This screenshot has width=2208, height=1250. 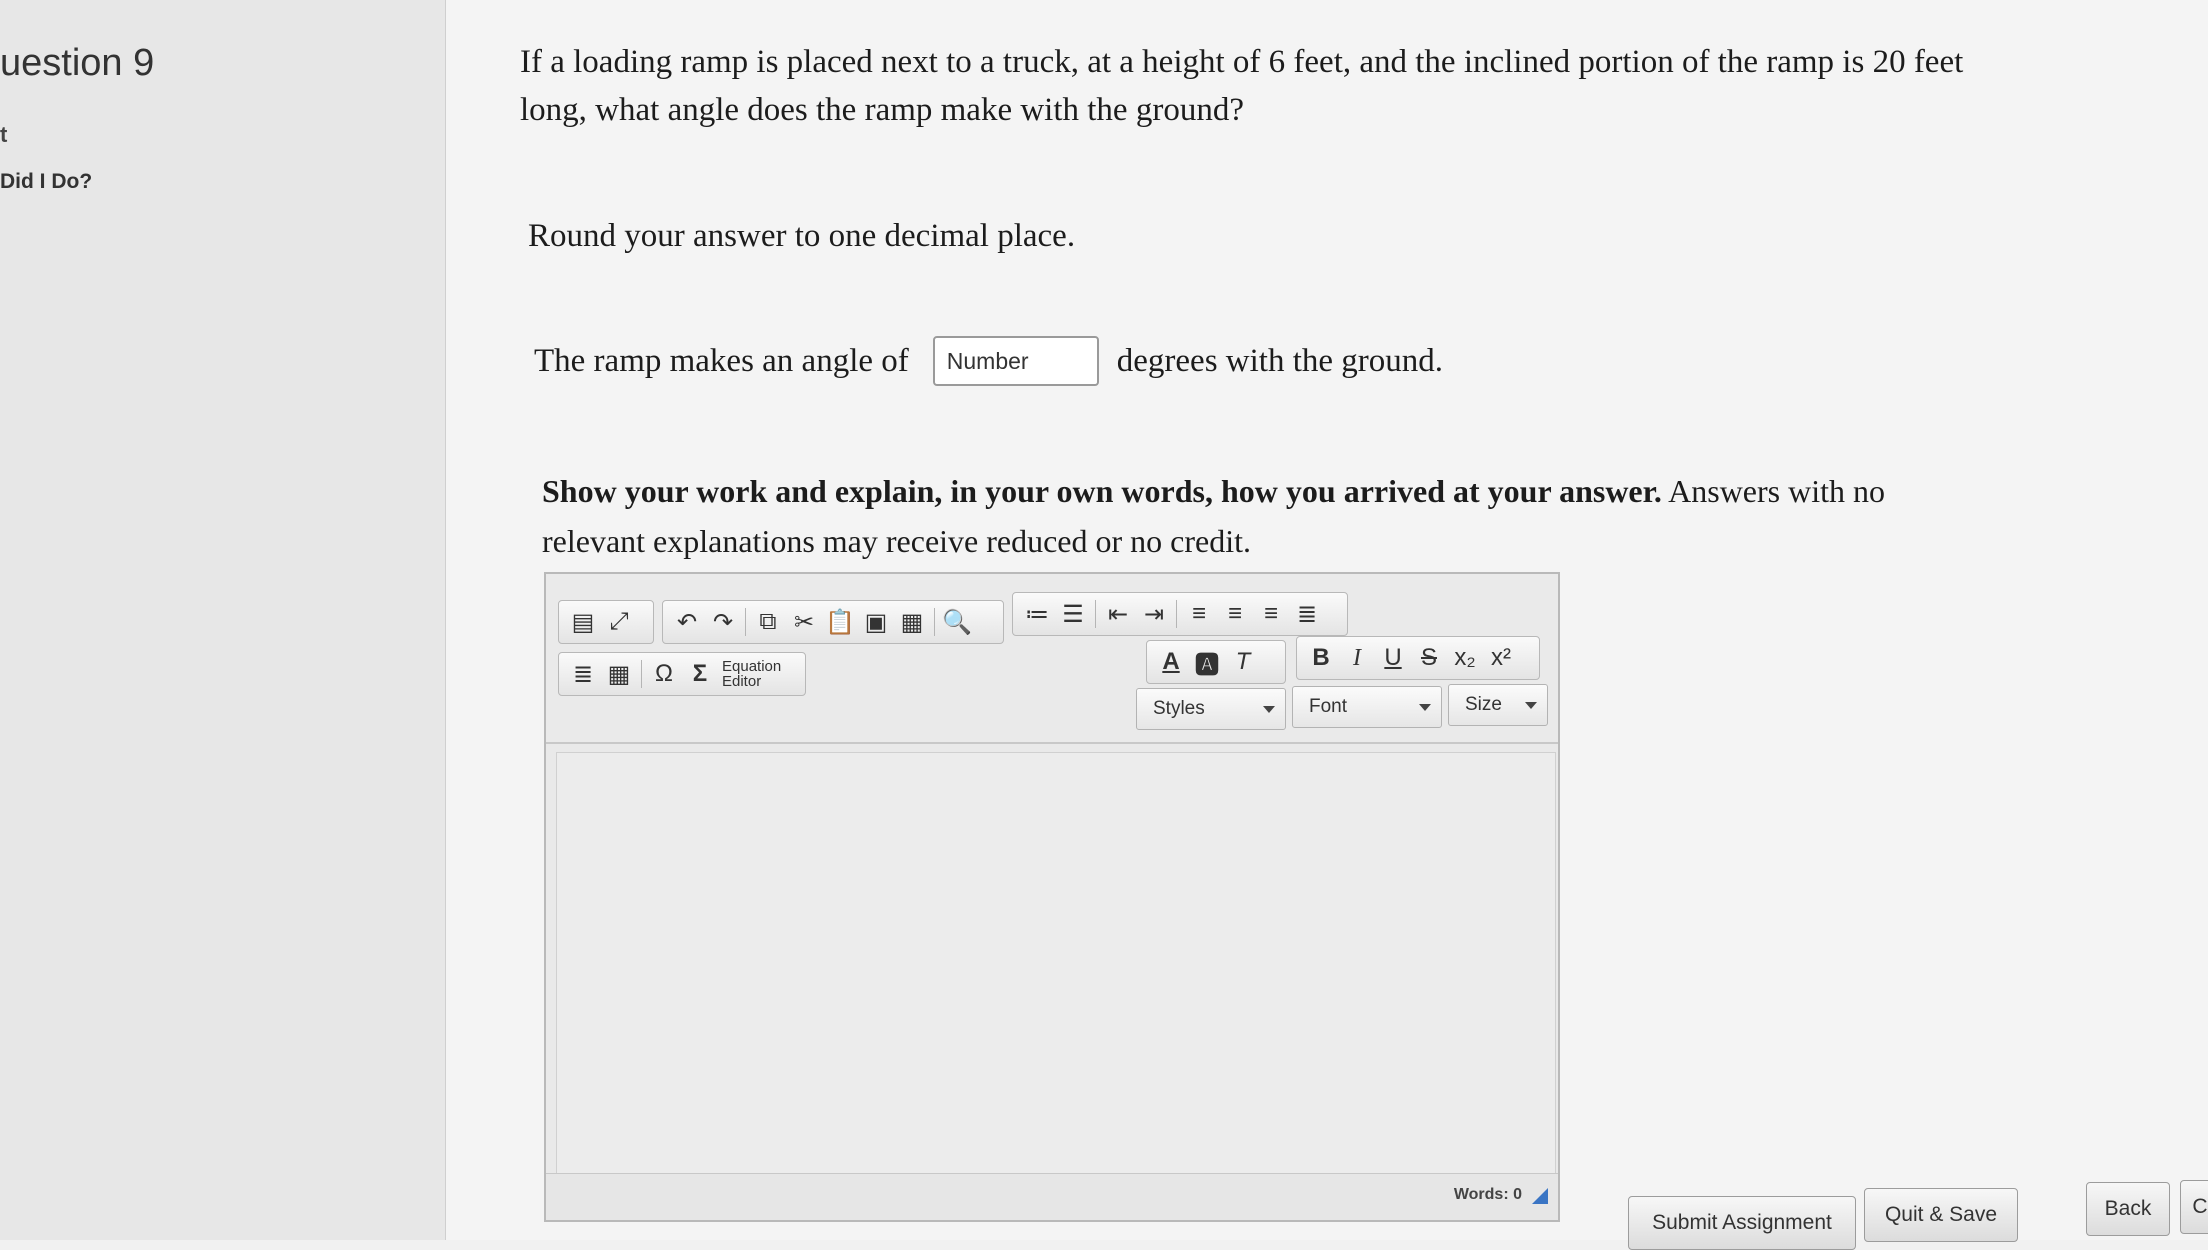 I want to click on table-icon: ▦, so click(x=619, y=674).